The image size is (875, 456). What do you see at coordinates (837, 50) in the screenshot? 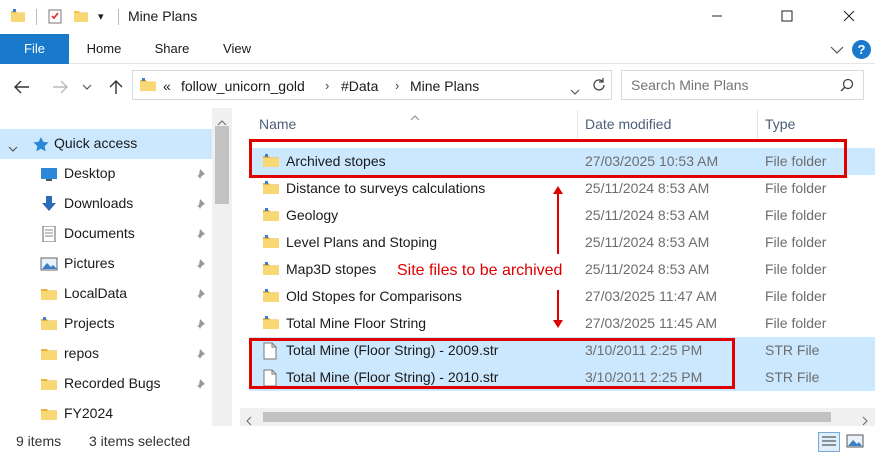
I see `expand-ribbon-icon` at bounding box center [837, 50].